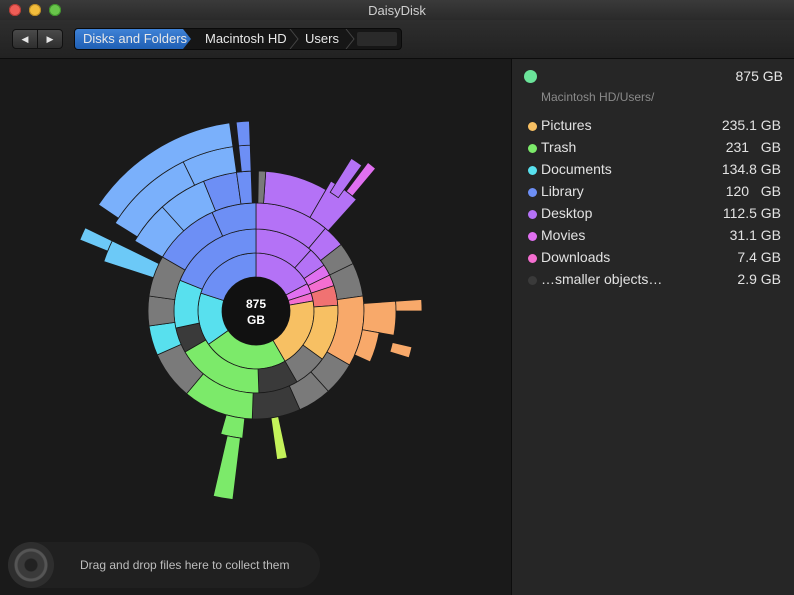 The image size is (794, 595). I want to click on item-label: Library, so click(562, 191).